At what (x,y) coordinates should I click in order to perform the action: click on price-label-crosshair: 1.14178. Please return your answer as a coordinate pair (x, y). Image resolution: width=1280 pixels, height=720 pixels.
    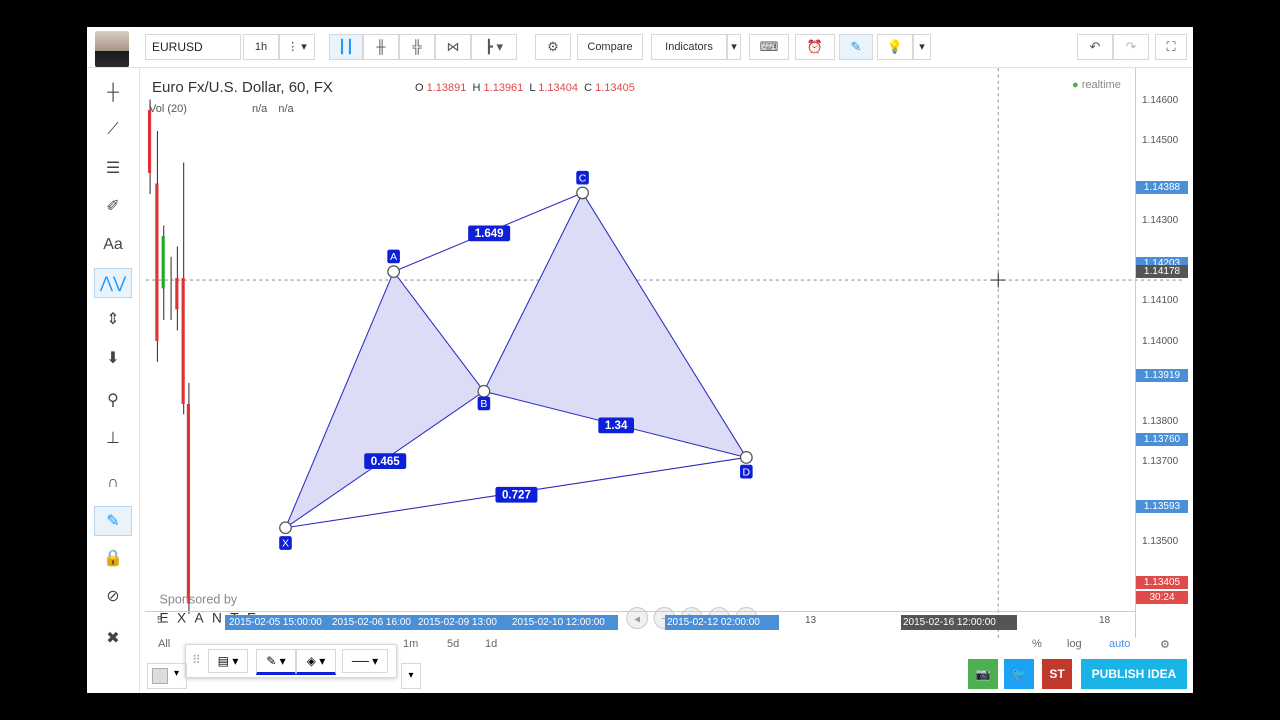
    Looking at the image, I should click on (1162, 271).